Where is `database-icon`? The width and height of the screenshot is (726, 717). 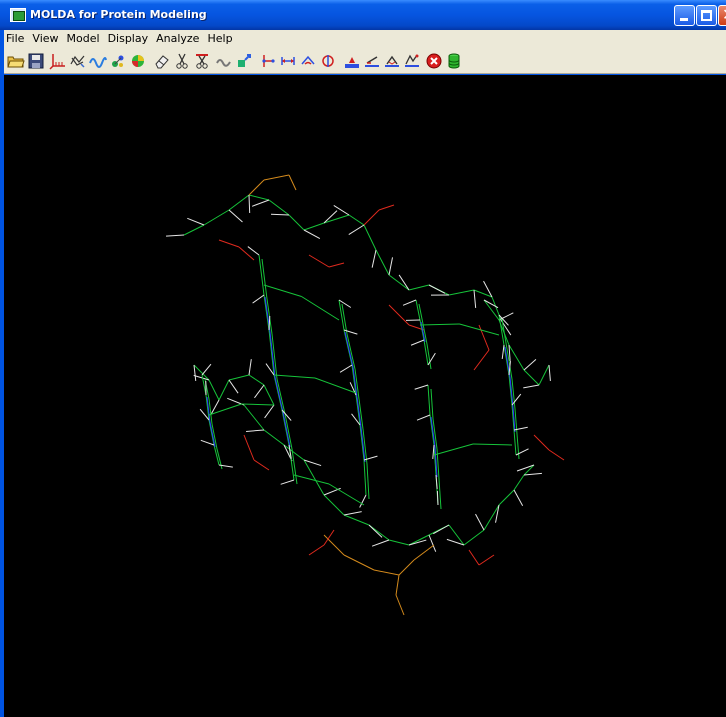 database-icon is located at coordinates (454, 61).